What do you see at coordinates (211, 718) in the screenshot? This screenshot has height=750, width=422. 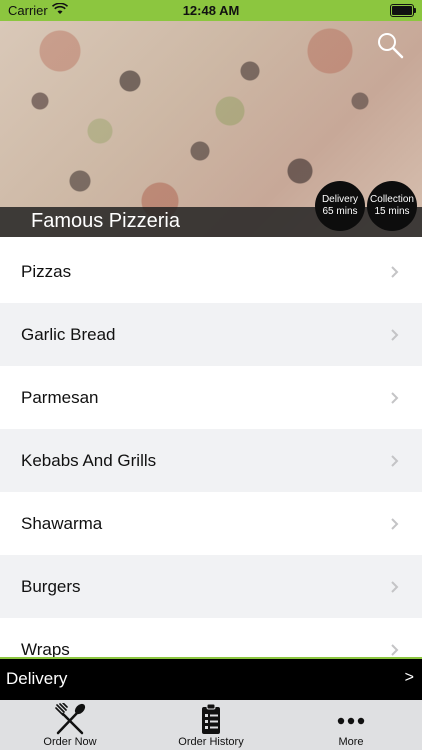 I see `clipboard-icon` at bounding box center [211, 718].